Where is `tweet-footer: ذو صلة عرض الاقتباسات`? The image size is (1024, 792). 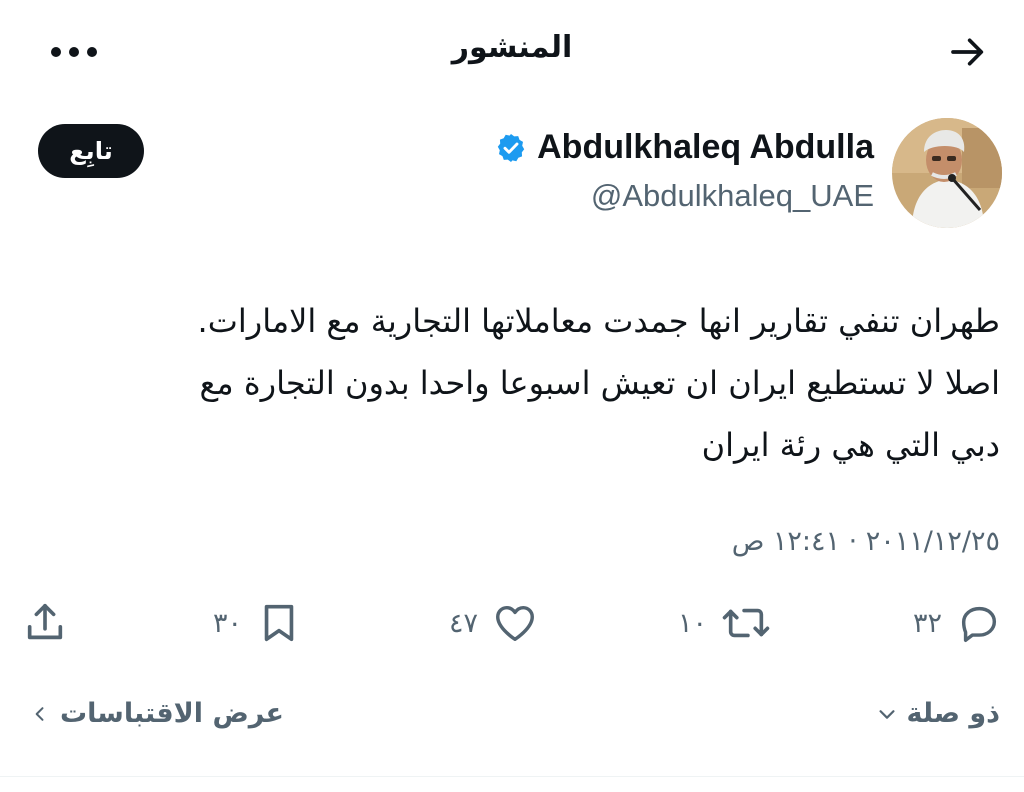
tweet-footer: ذو صلة عرض الاقتباسات is located at coordinates (512, 723).